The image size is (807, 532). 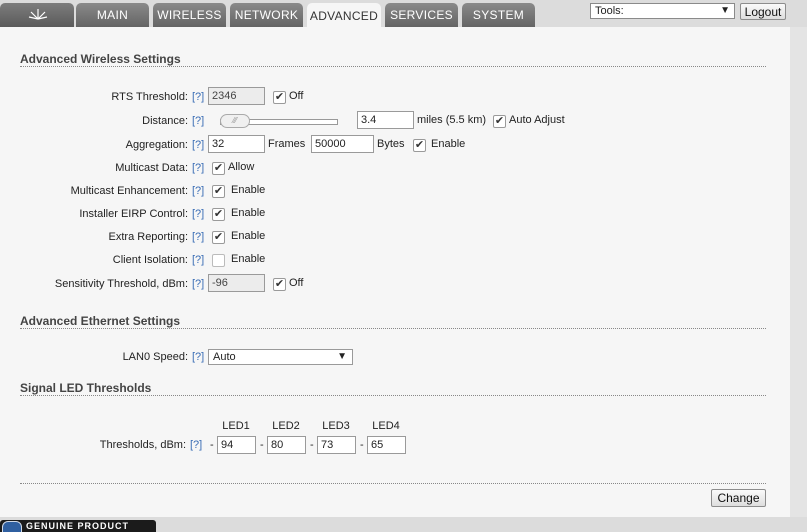 What do you see at coordinates (236, 426) in the screenshot?
I see `led1-header: LED1` at bounding box center [236, 426].